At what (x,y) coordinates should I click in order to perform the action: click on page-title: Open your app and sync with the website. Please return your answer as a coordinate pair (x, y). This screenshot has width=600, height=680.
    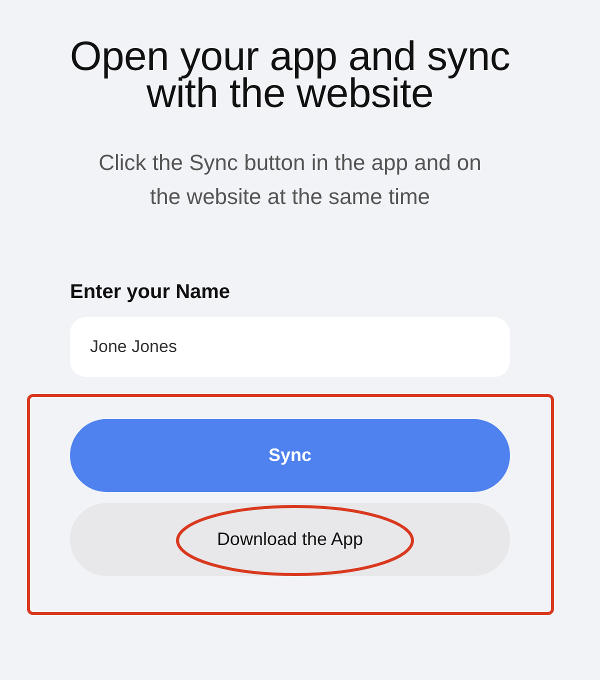
    Looking at the image, I should click on (290, 75).